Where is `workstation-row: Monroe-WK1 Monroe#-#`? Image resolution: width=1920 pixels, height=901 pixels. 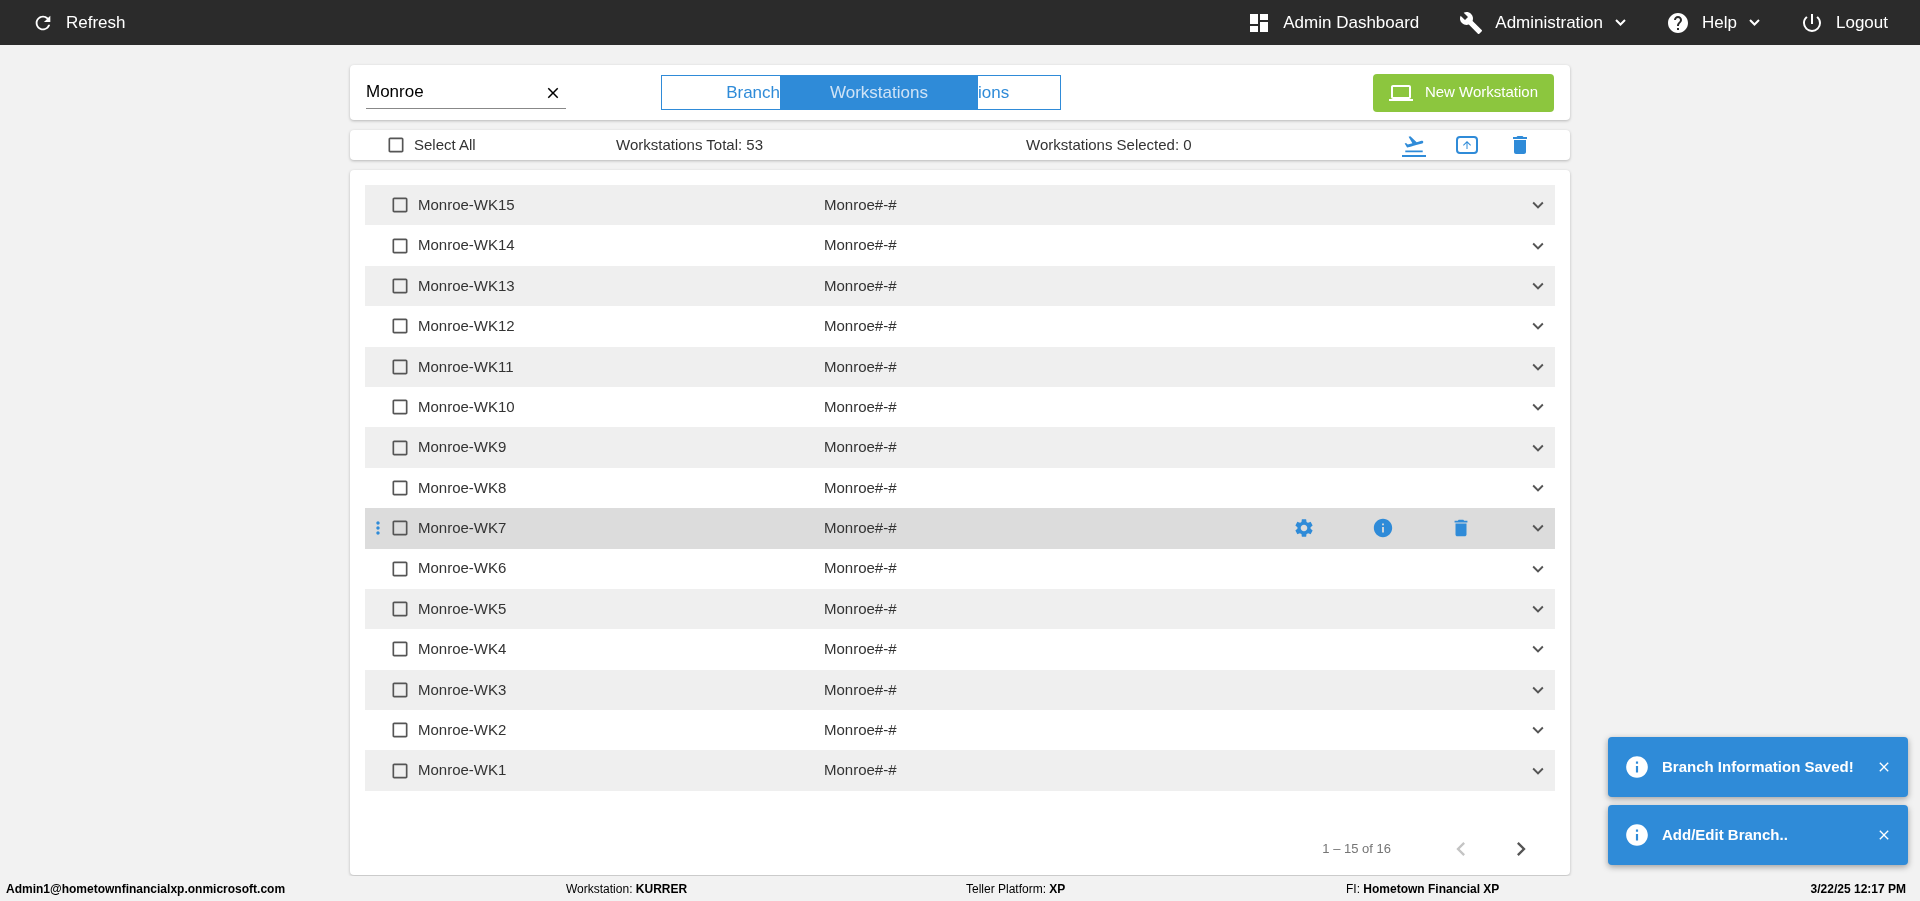
workstation-row: Monroe-WK1 Monroe#-# is located at coordinates (960, 770).